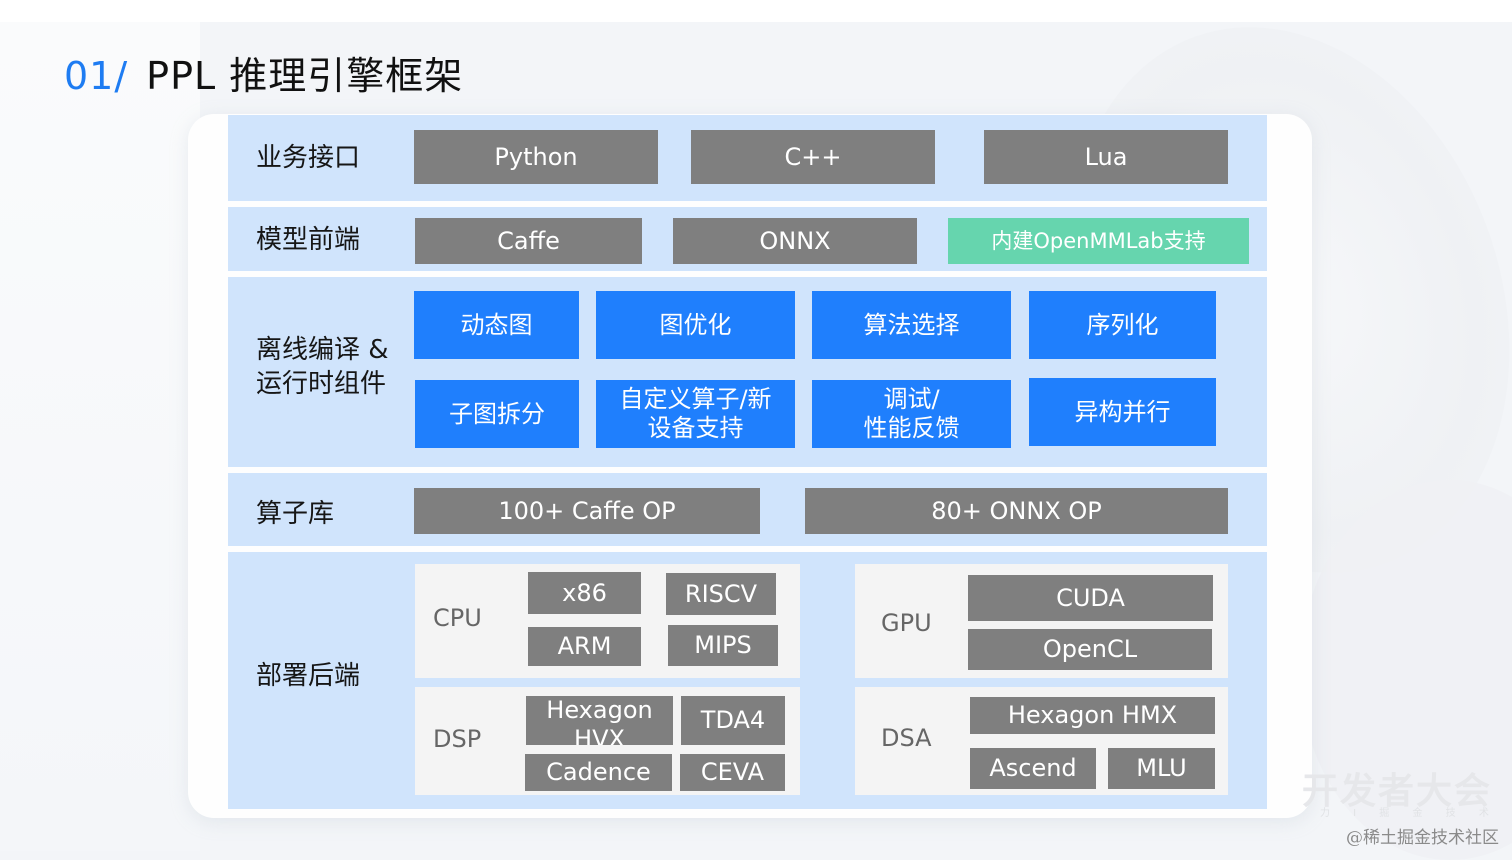 This screenshot has height=860, width=1512. Describe the element at coordinates (1041, 741) in the screenshot. I see `backend-dsa-panel: DSA Hexagon HMX Ascend MLU` at that location.